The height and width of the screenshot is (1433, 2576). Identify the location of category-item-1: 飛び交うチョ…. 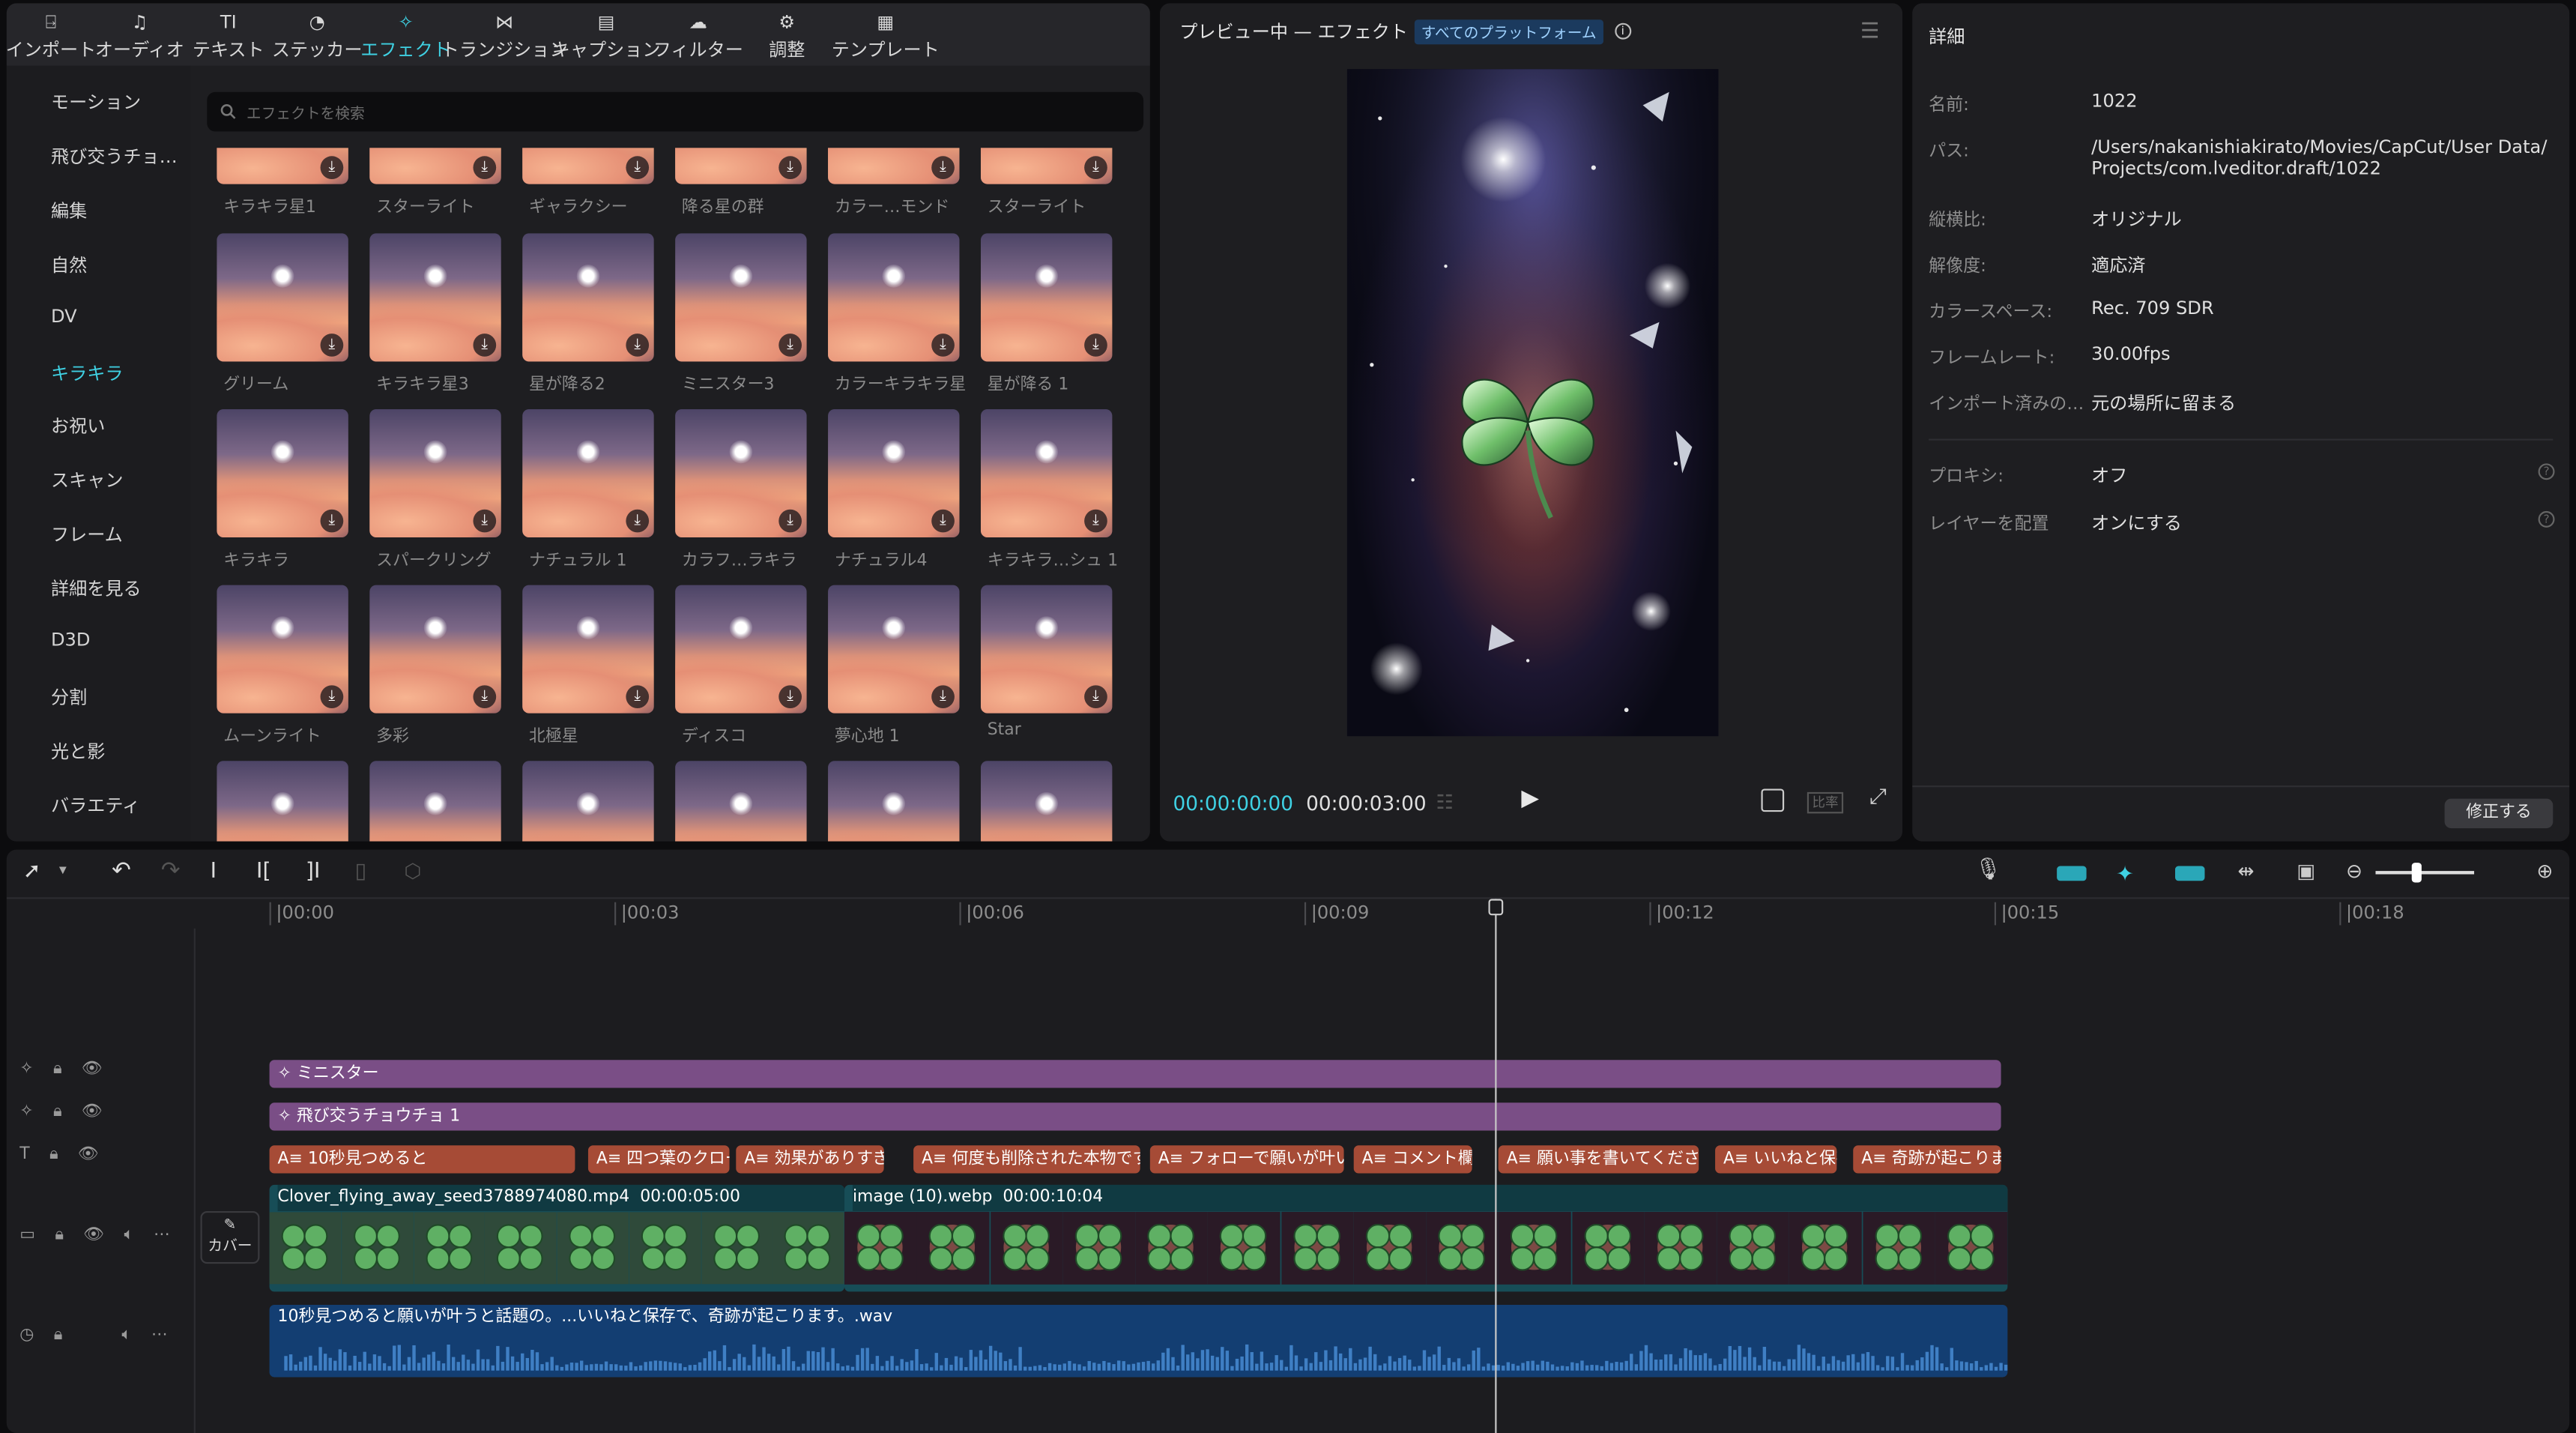
(114, 156).